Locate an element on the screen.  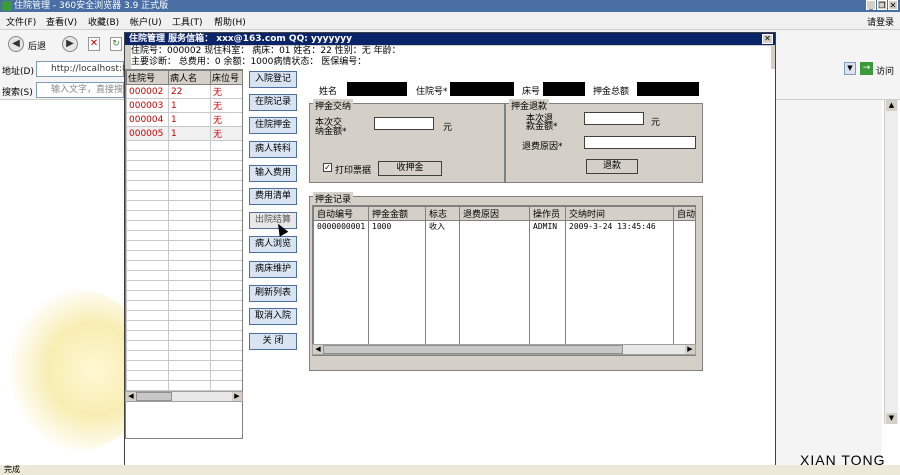
address-input: http://localhost:80 is located at coordinates (84, 69).